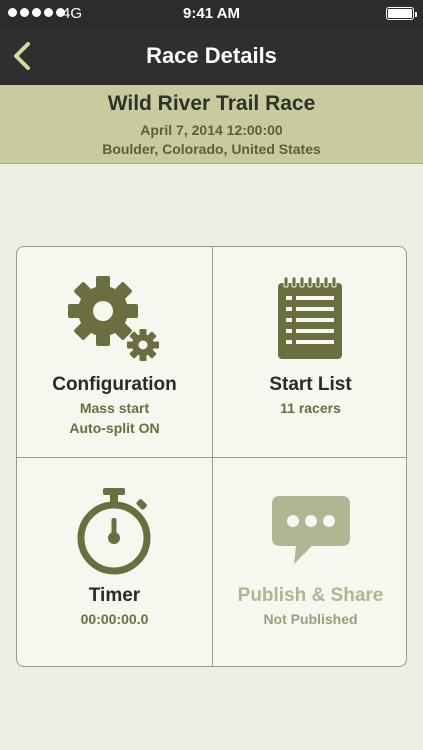 This screenshot has width=423, height=750. Describe the element at coordinates (114, 408) in the screenshot. I see `configuration-start-mode: Mass start` at that location.